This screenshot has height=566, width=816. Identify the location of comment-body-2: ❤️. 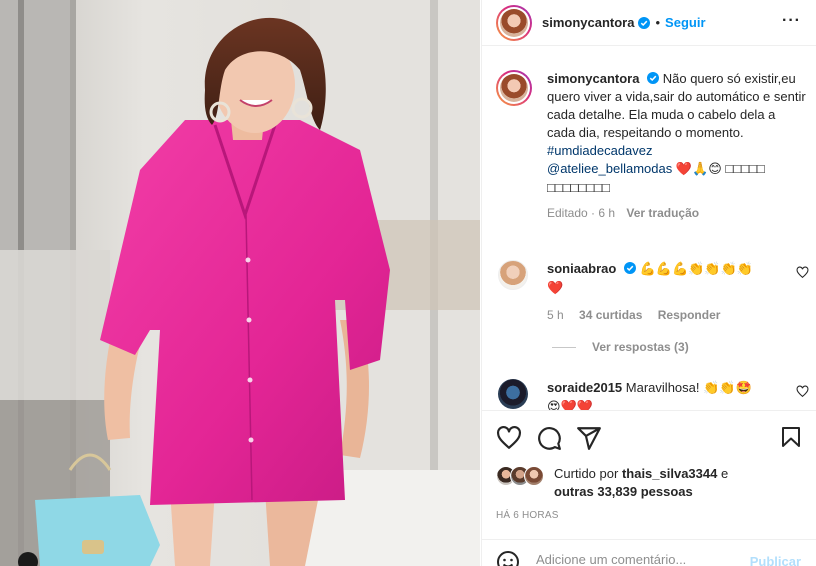
(555, 288).